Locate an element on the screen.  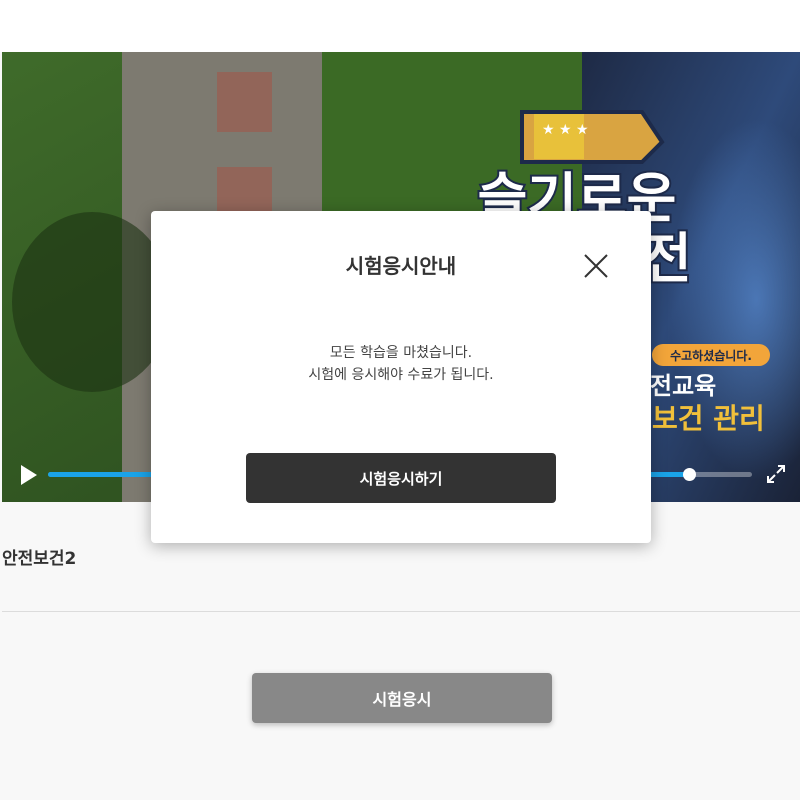
modal-title: 시험응시안내 is located at coordinates (401, 266).